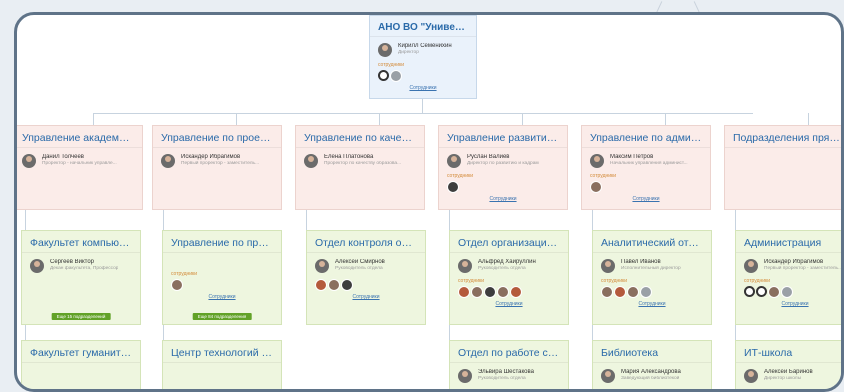 The image size is (844, 392). What do you see at coordinates (652, 352) in the screenshot?
I see `subunit-title: Библиотека` at bounding box center [652, 352].